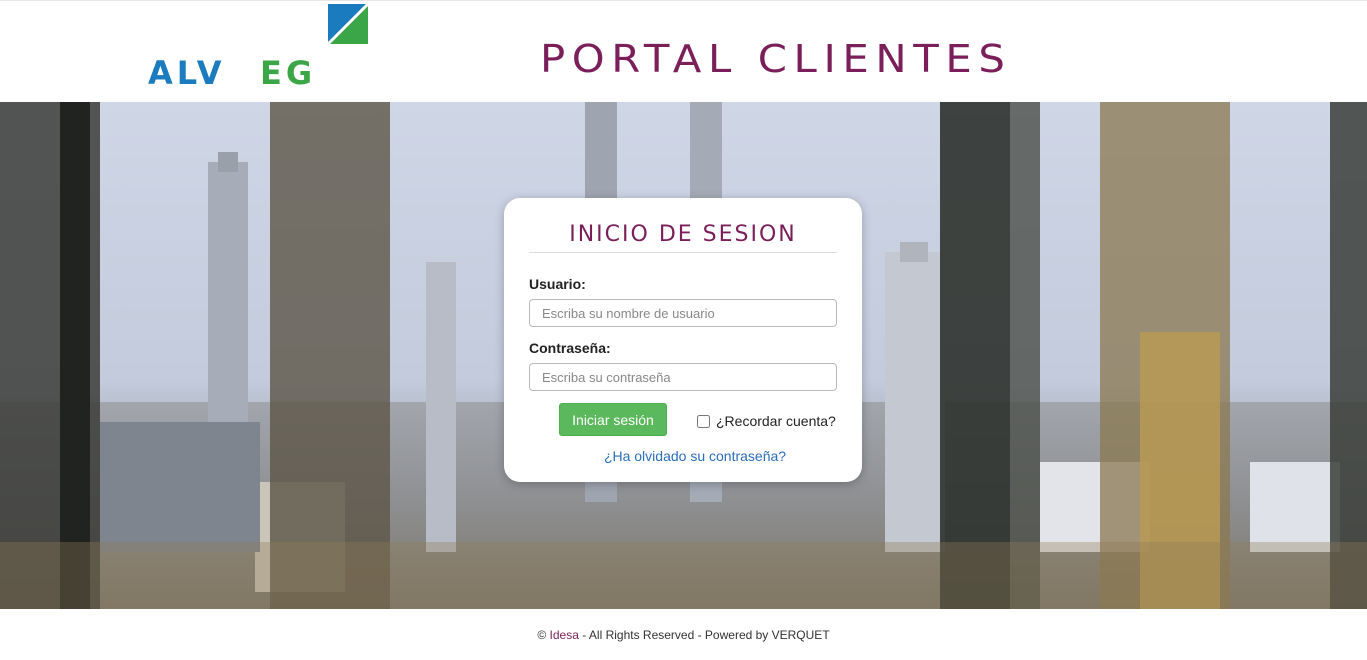  Describe the element at coordinates (776, 59) in the screenshot. I see `portal-title: PORTAL CLIENTES` at that location.